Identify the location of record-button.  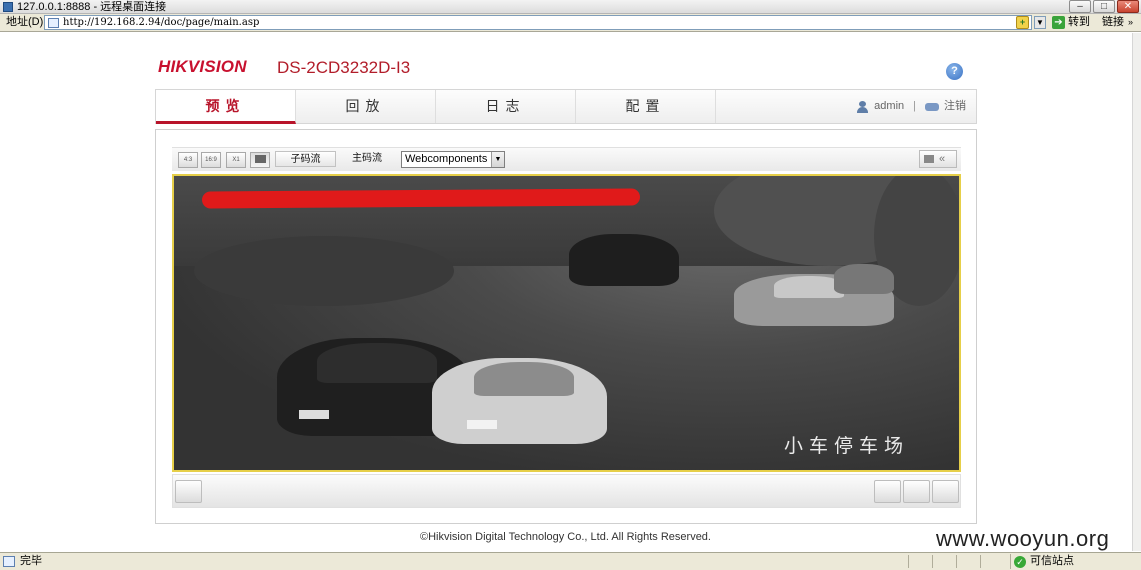
(916, 491).